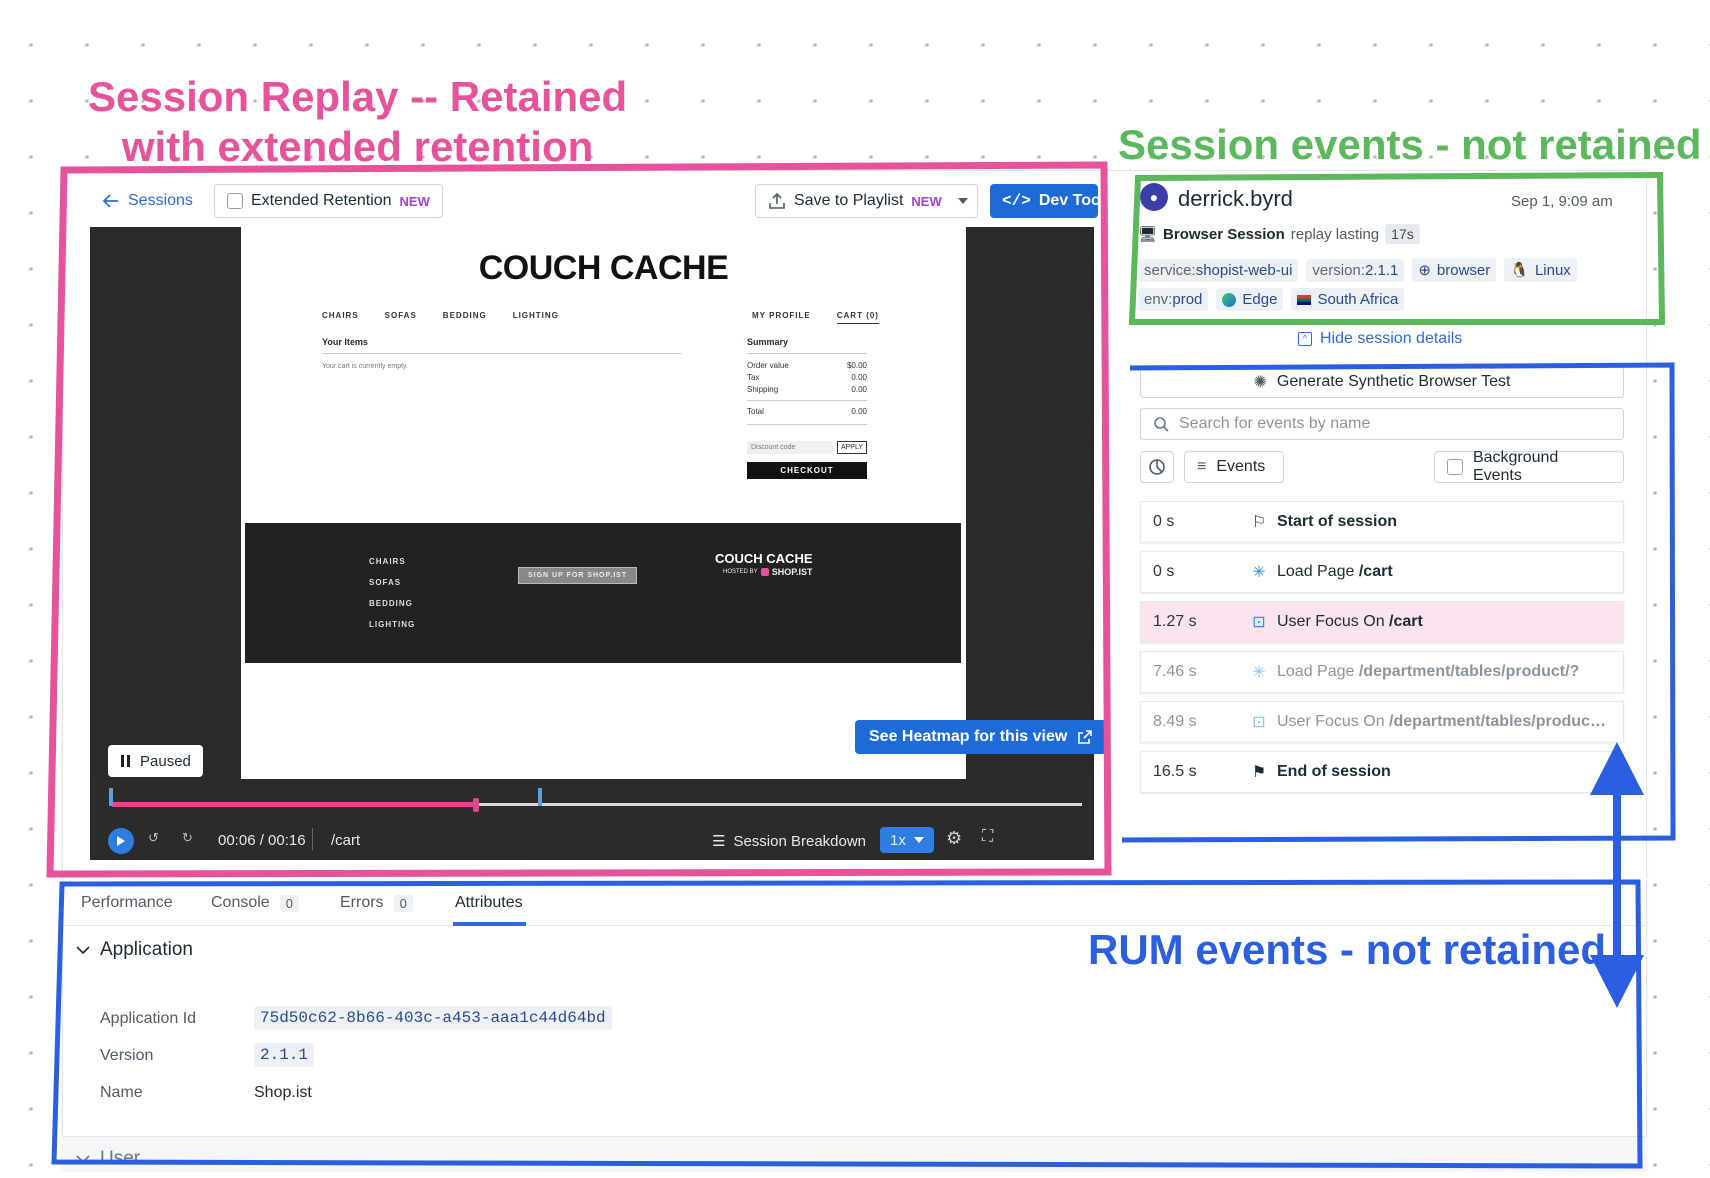  I want to click on service-tag: service:shopist-web-ui, so click(1218, 270).